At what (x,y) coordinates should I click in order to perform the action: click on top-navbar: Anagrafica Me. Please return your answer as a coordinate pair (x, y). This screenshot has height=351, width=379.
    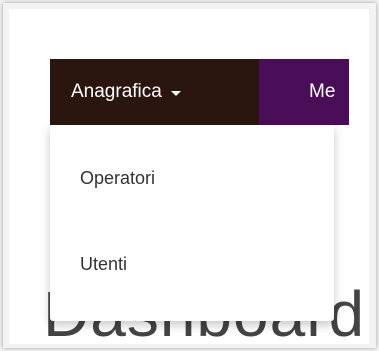
    Looking at the image, I should click on (199, 92).